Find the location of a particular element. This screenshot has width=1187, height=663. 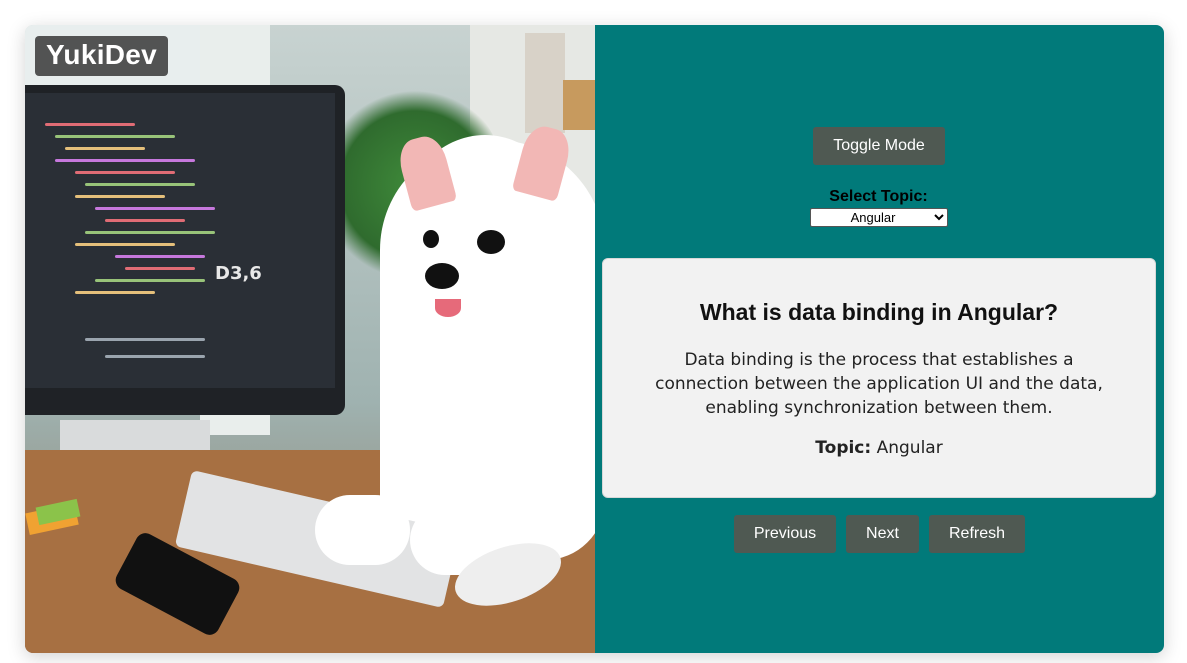

dog-tongue is located at coordinates (448, 308).